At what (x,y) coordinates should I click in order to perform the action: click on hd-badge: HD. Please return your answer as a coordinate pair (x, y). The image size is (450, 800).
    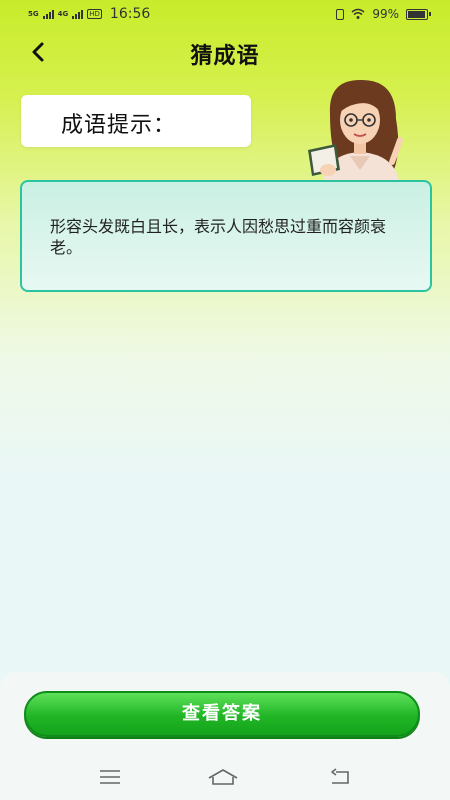
    Looking at the image, I should click on (94, 14).